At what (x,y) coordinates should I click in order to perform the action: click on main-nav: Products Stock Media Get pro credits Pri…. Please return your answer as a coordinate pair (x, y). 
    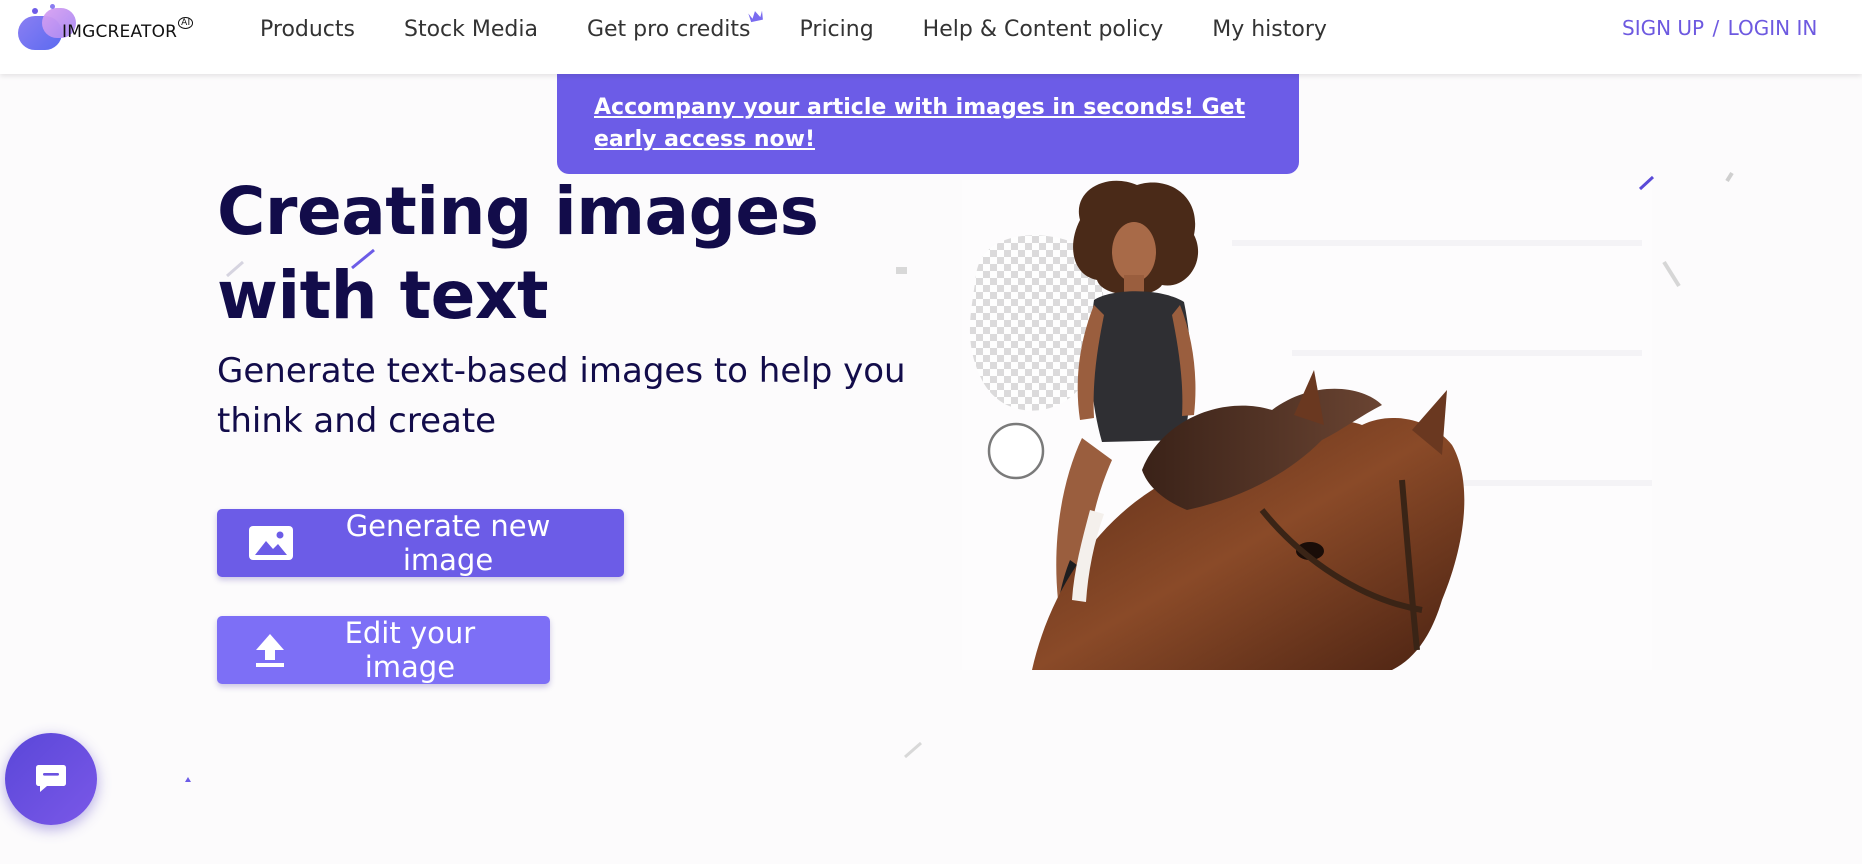
    Looking at the image, I should click on (818, 27).